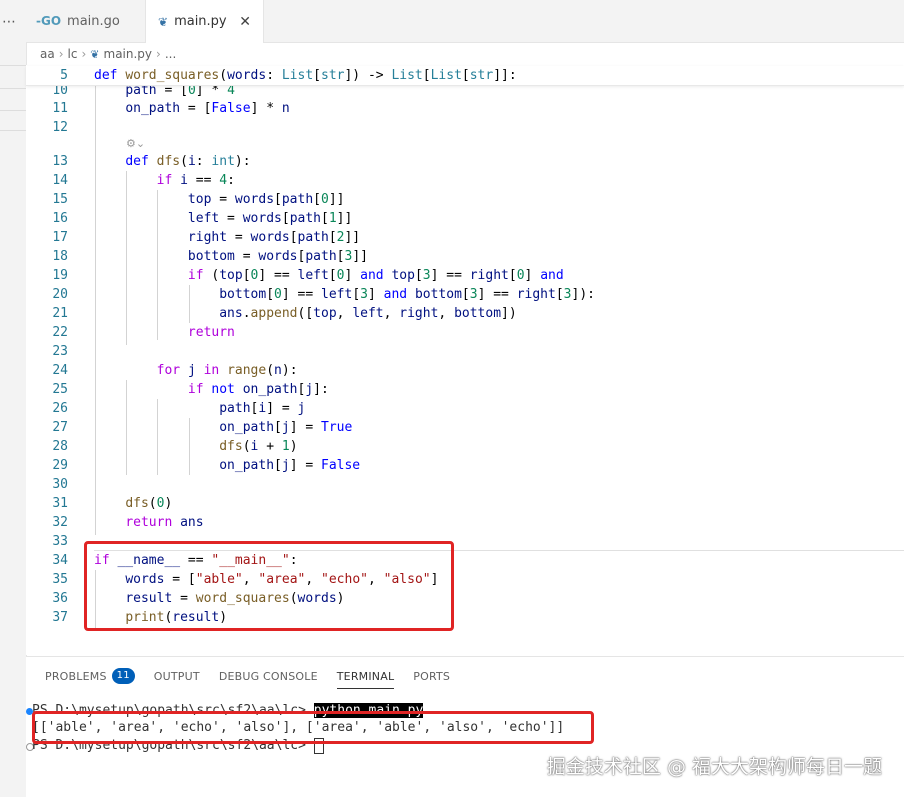  Describe the element at coordinates (60, 313) in the screenshot. I see `line-number: 21` at that location.